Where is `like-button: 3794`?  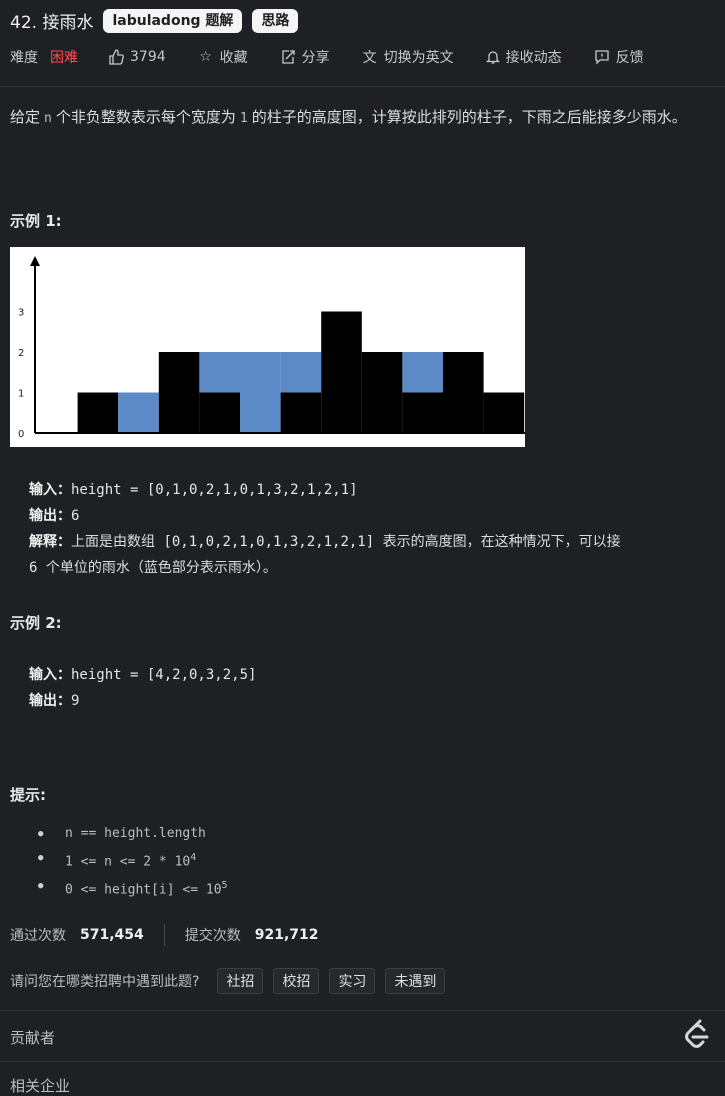
like-button: 3794 is located at coordinates (137, 57).